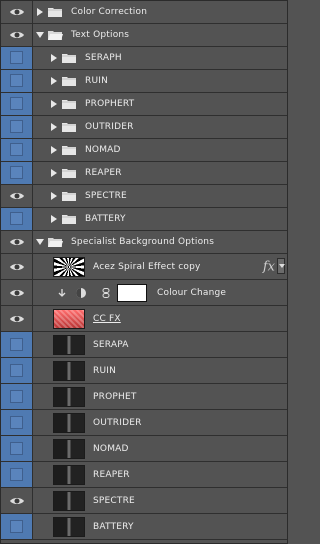 The height and width of the screenshot is (544, 320). Describe the element at coordinates (144, 423) in the screenshot. I see `layer-row: OUTRIDER` at that location.